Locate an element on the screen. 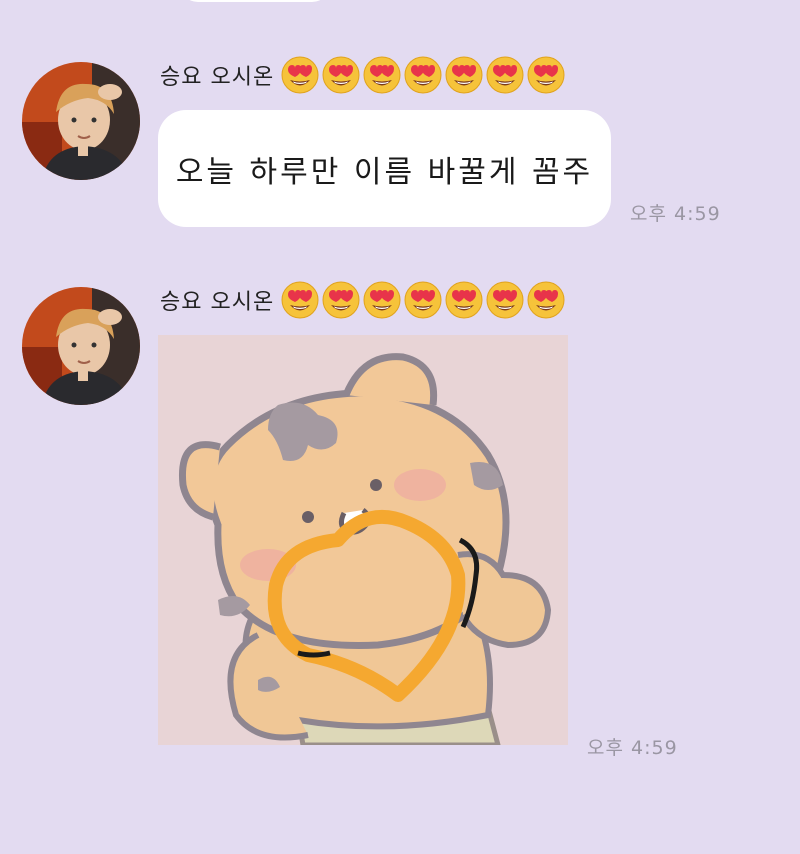  message-bubble: 오늘 하루만 이름 바꿀게 꼼주 is located at coordinates (384, 168).